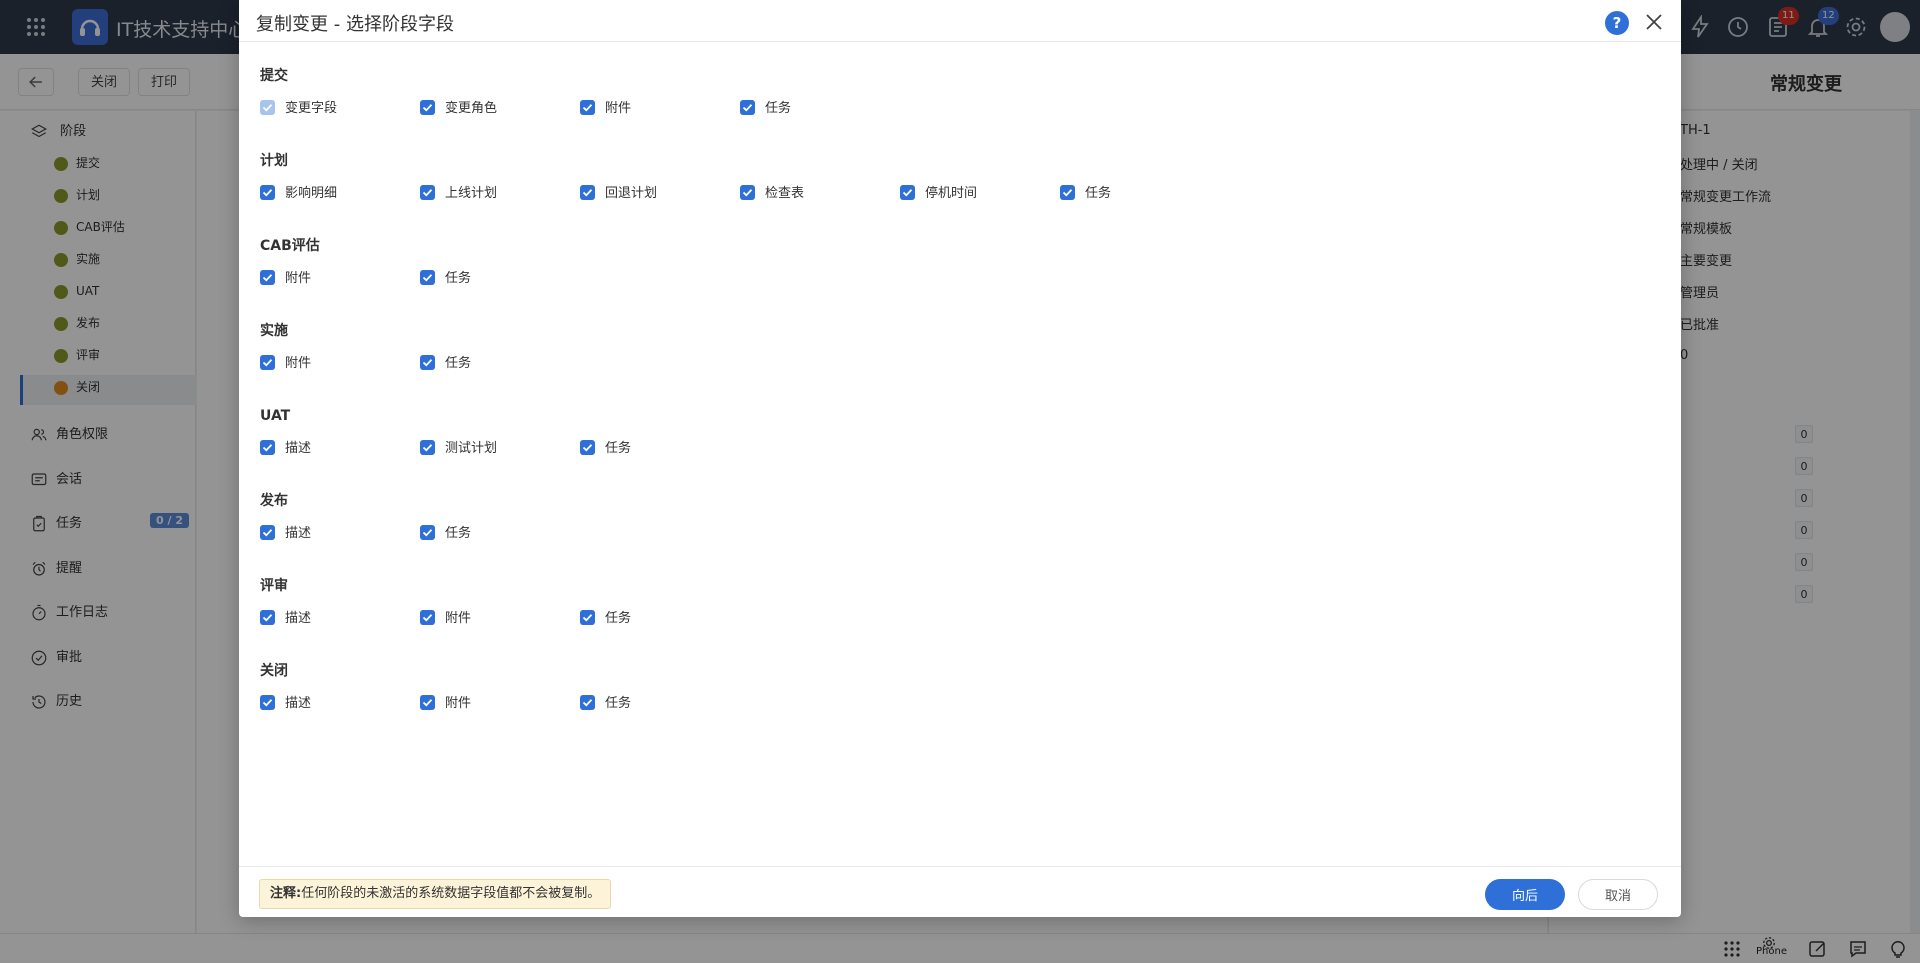 This screenshot has width=1920, height=963. Describe the element at coordinates (631, 193) in the screenshot. I see `field-label: 回退计划` at that location.